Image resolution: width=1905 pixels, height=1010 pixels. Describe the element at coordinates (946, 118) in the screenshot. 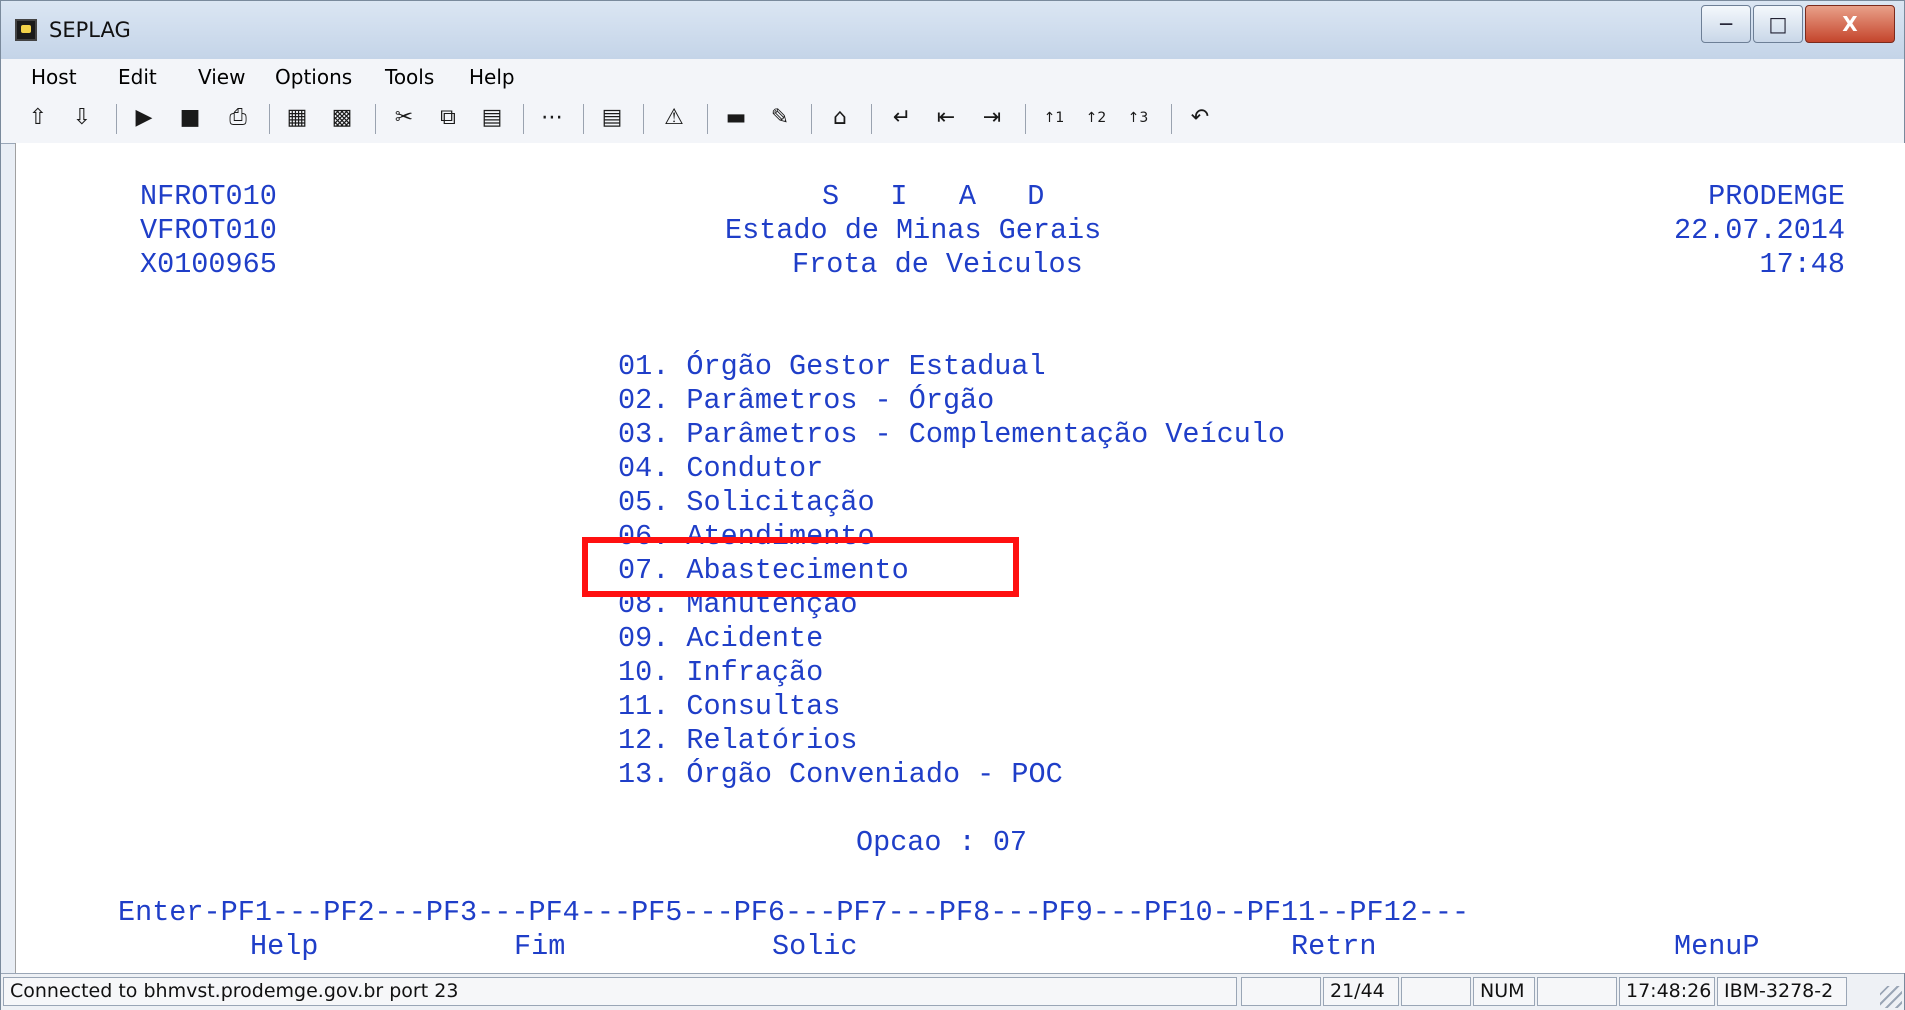

I see `field-back-icon: ⇤` at that location.